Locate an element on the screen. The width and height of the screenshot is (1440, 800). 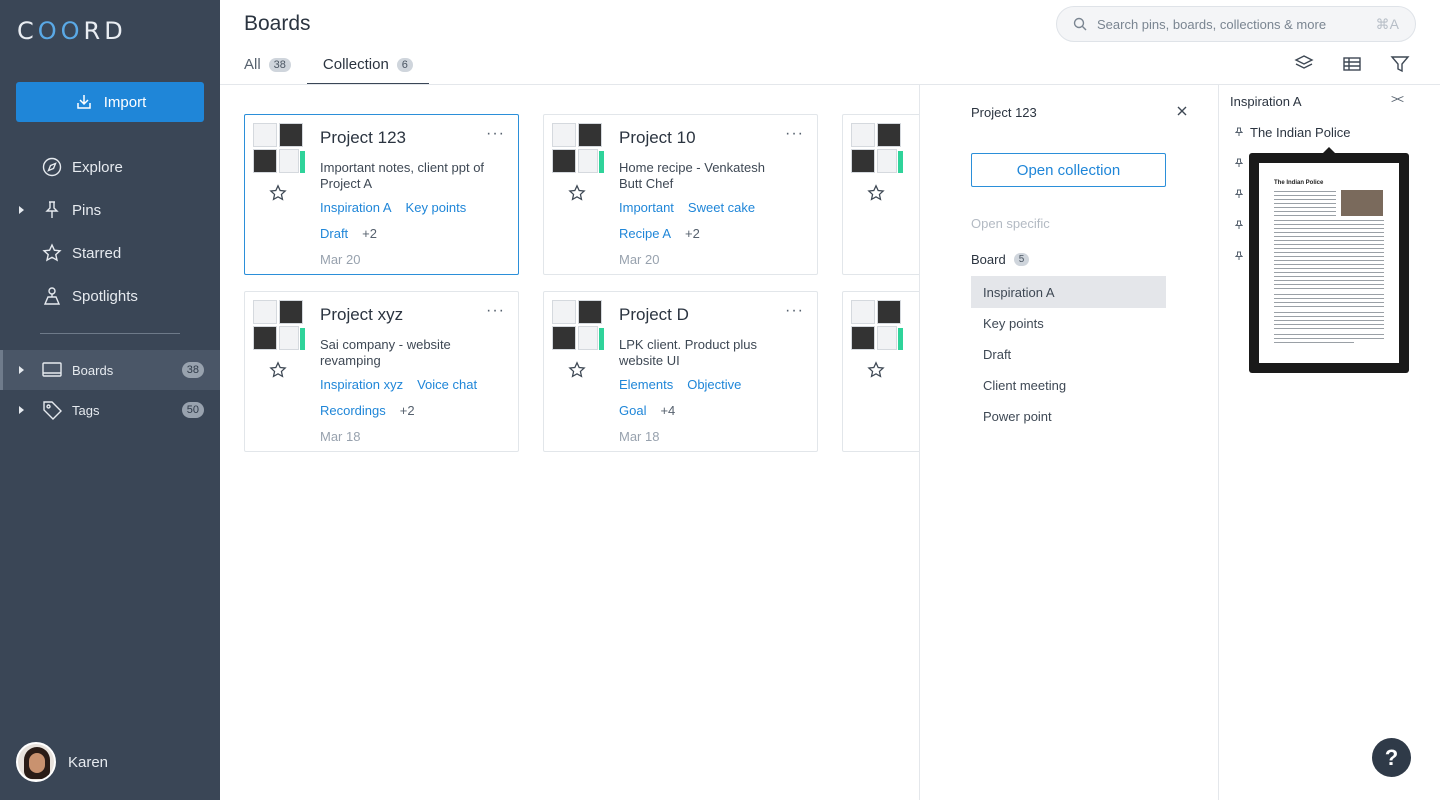
tag-row: Draft +2 is located at coordinates (348, 233).